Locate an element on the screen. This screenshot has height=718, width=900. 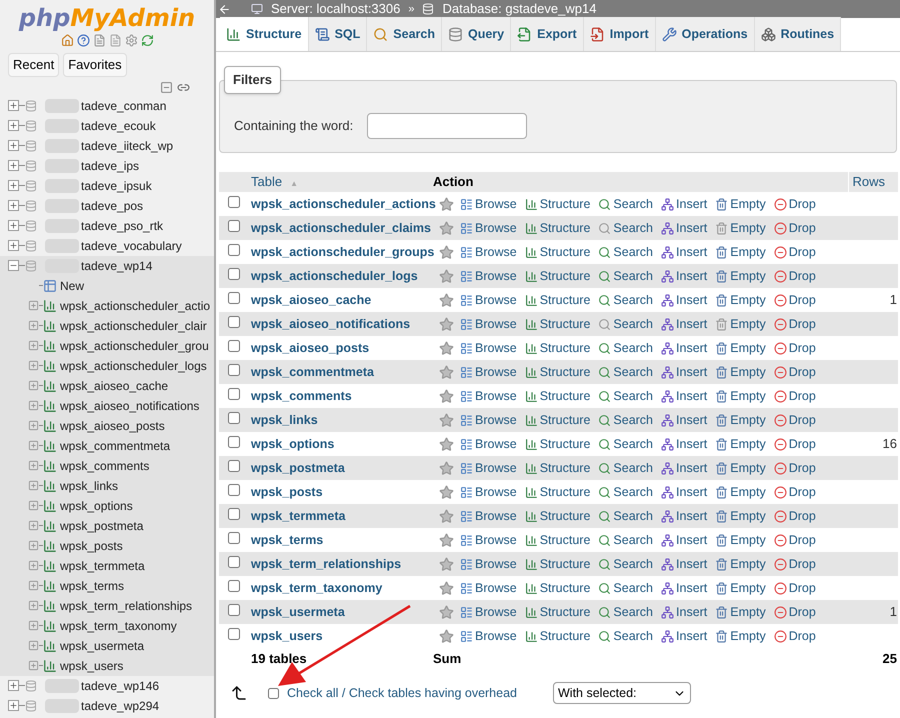
table-item: wpsk_actionscheduler_logs is located at coordinates (107, 366).